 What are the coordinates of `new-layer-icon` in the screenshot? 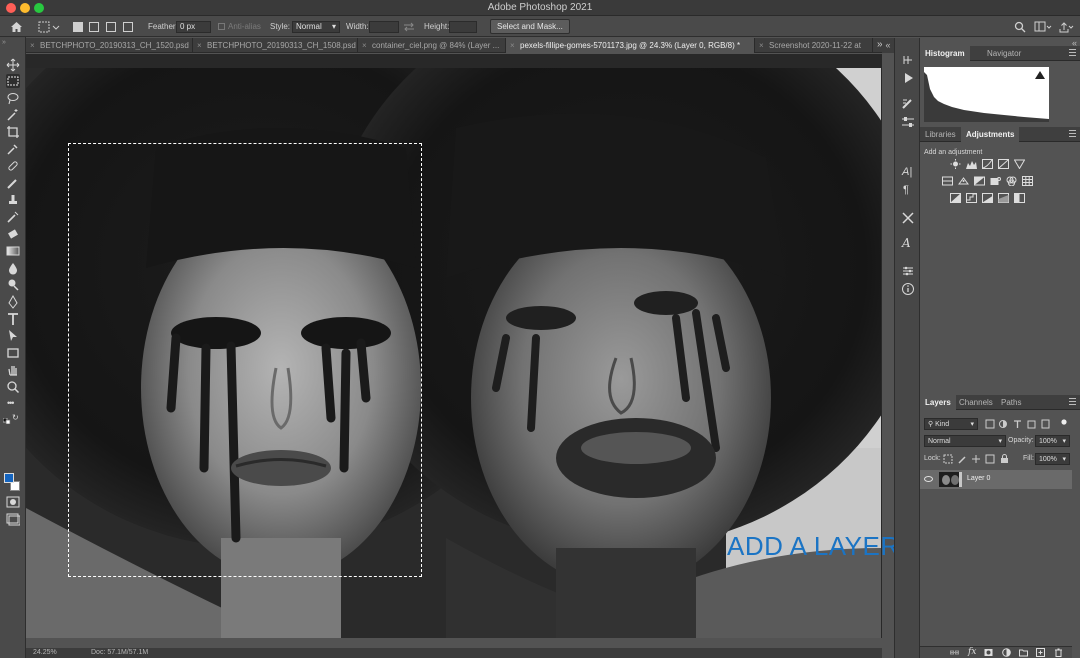 It's located at (1040, 652).